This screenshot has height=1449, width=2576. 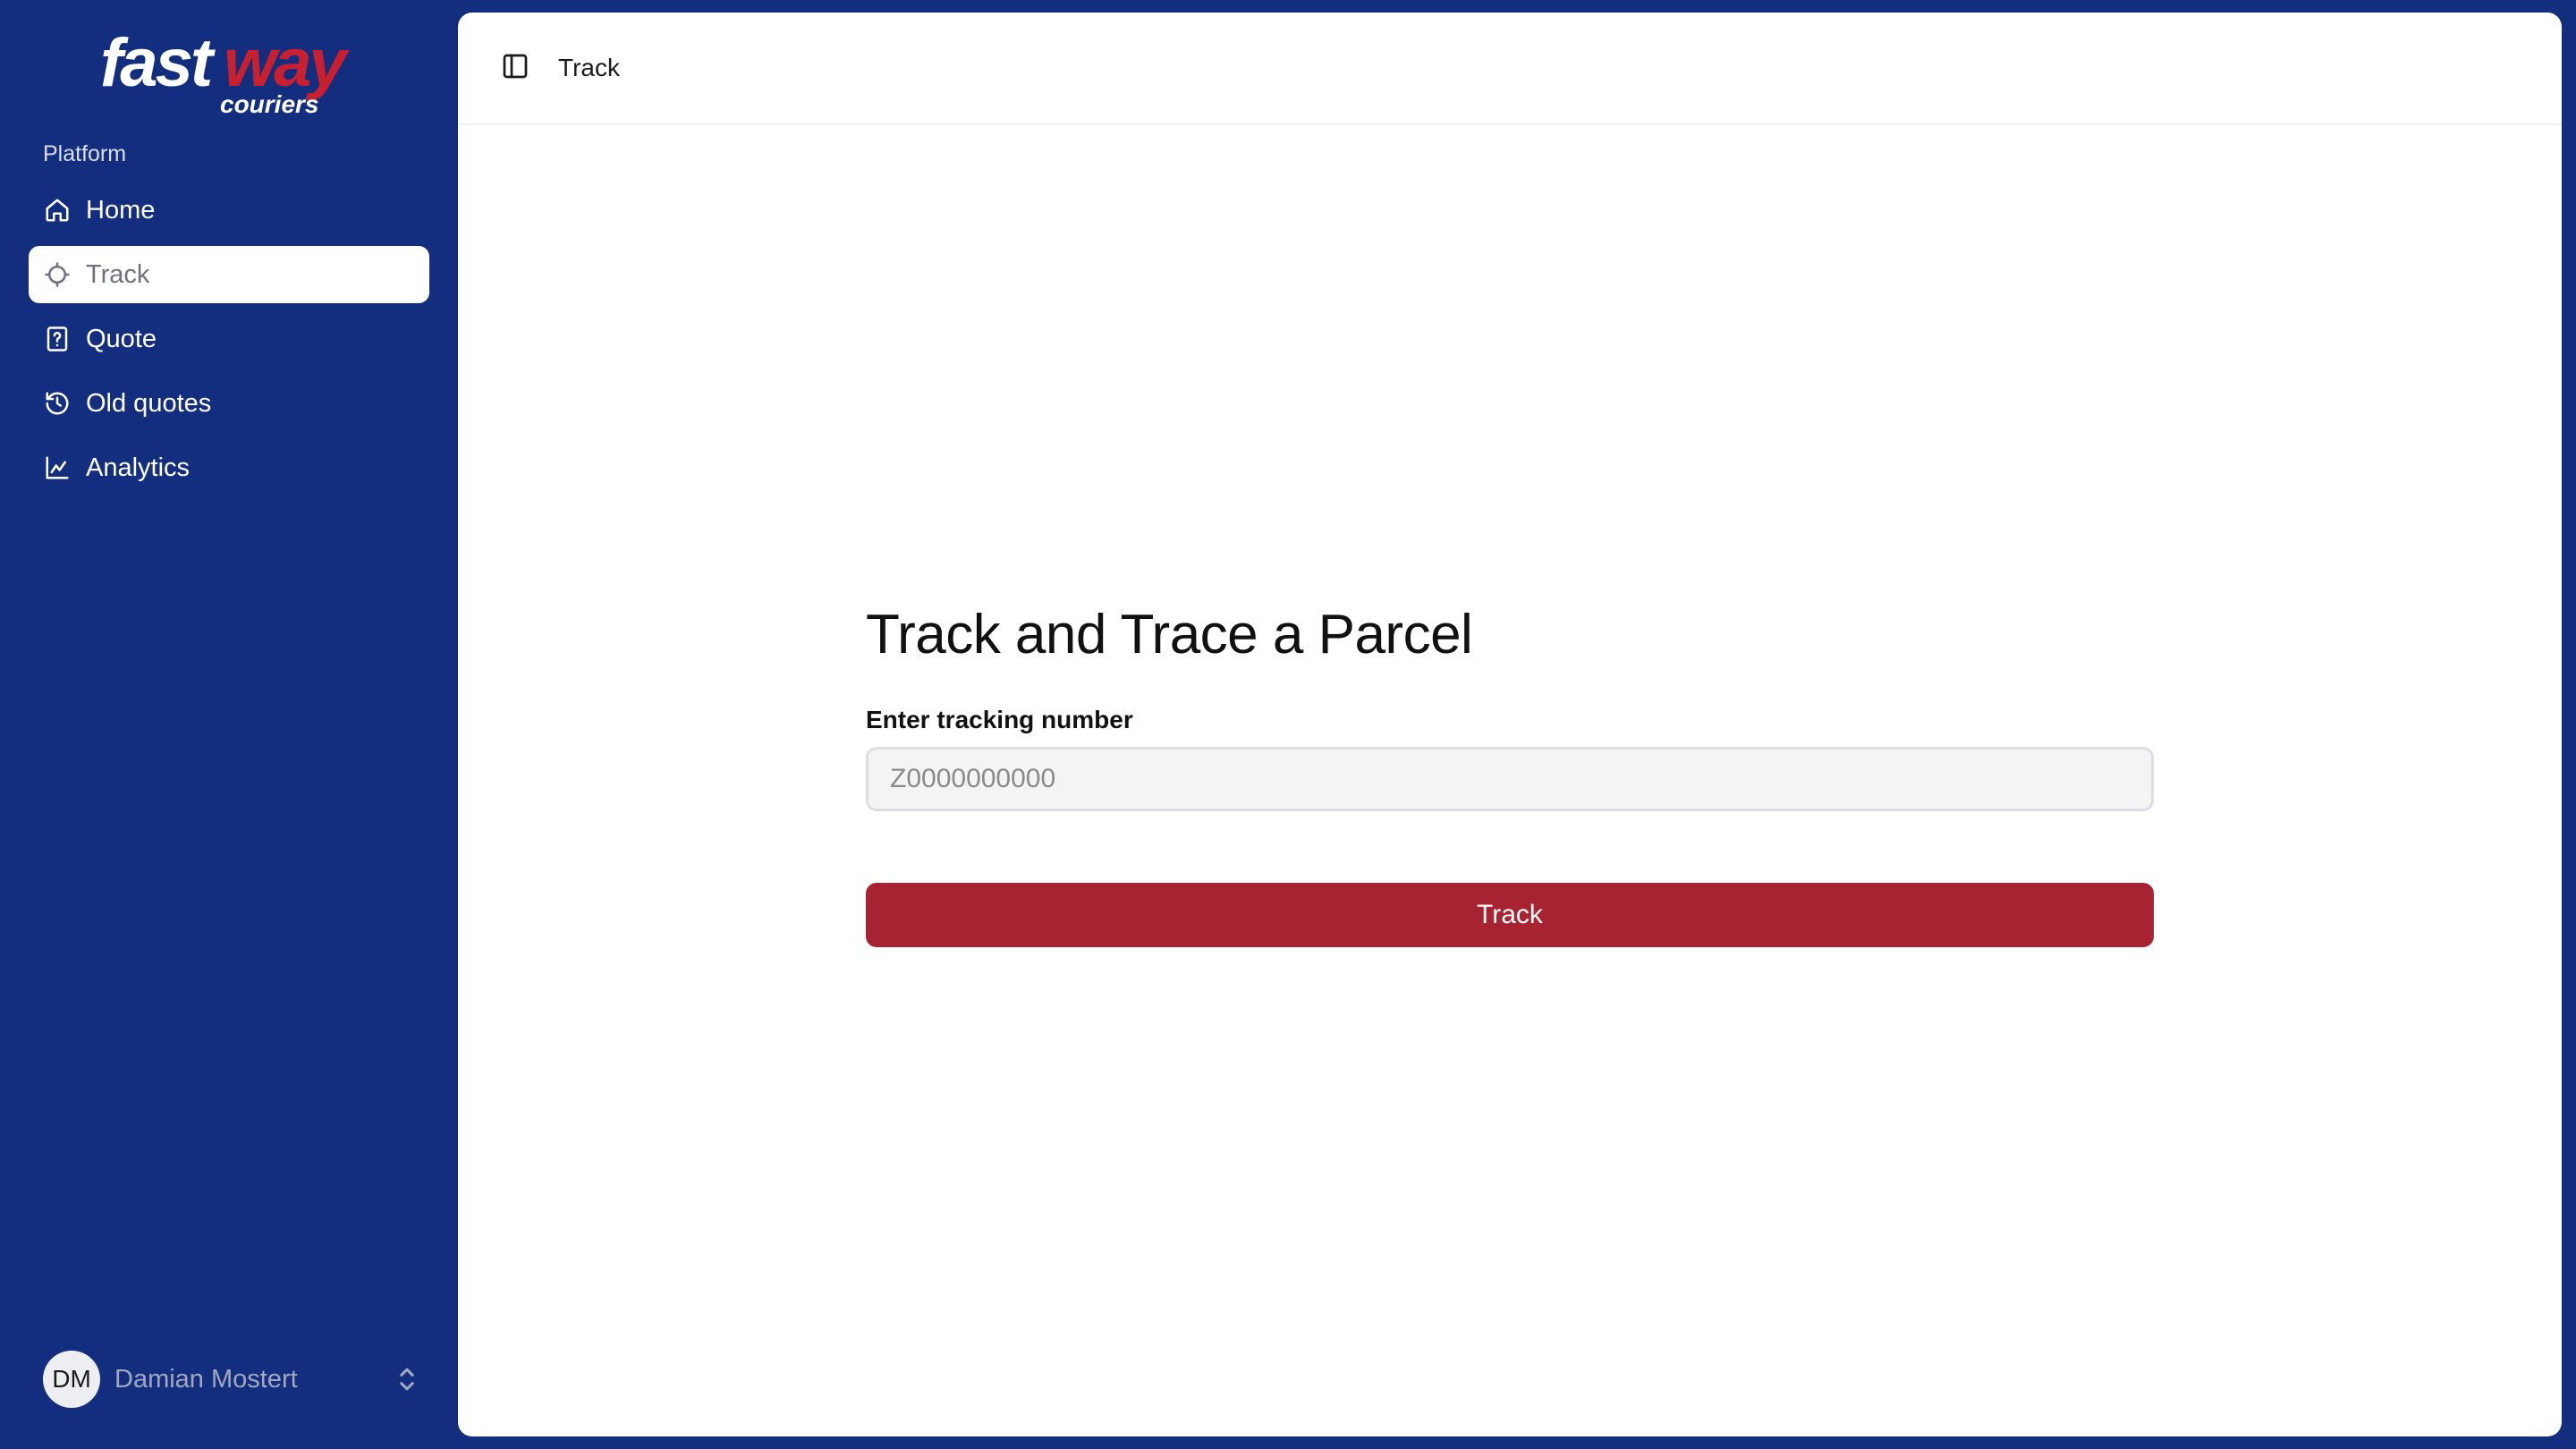 What do you see at coordinates (118, 274) in the screenshot?
I see `sidebar-item-label: Track` at bounding box center [118, 274].